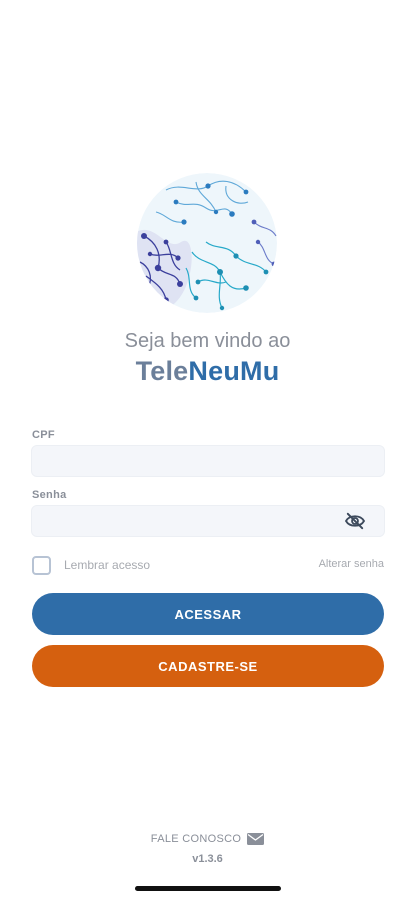 Image resolution: width=415 pixels, height=900 pixels. What do you see at coordinates (207, 243) in the screenshot?
I see `app-logo` at bounding box center [207, 243].